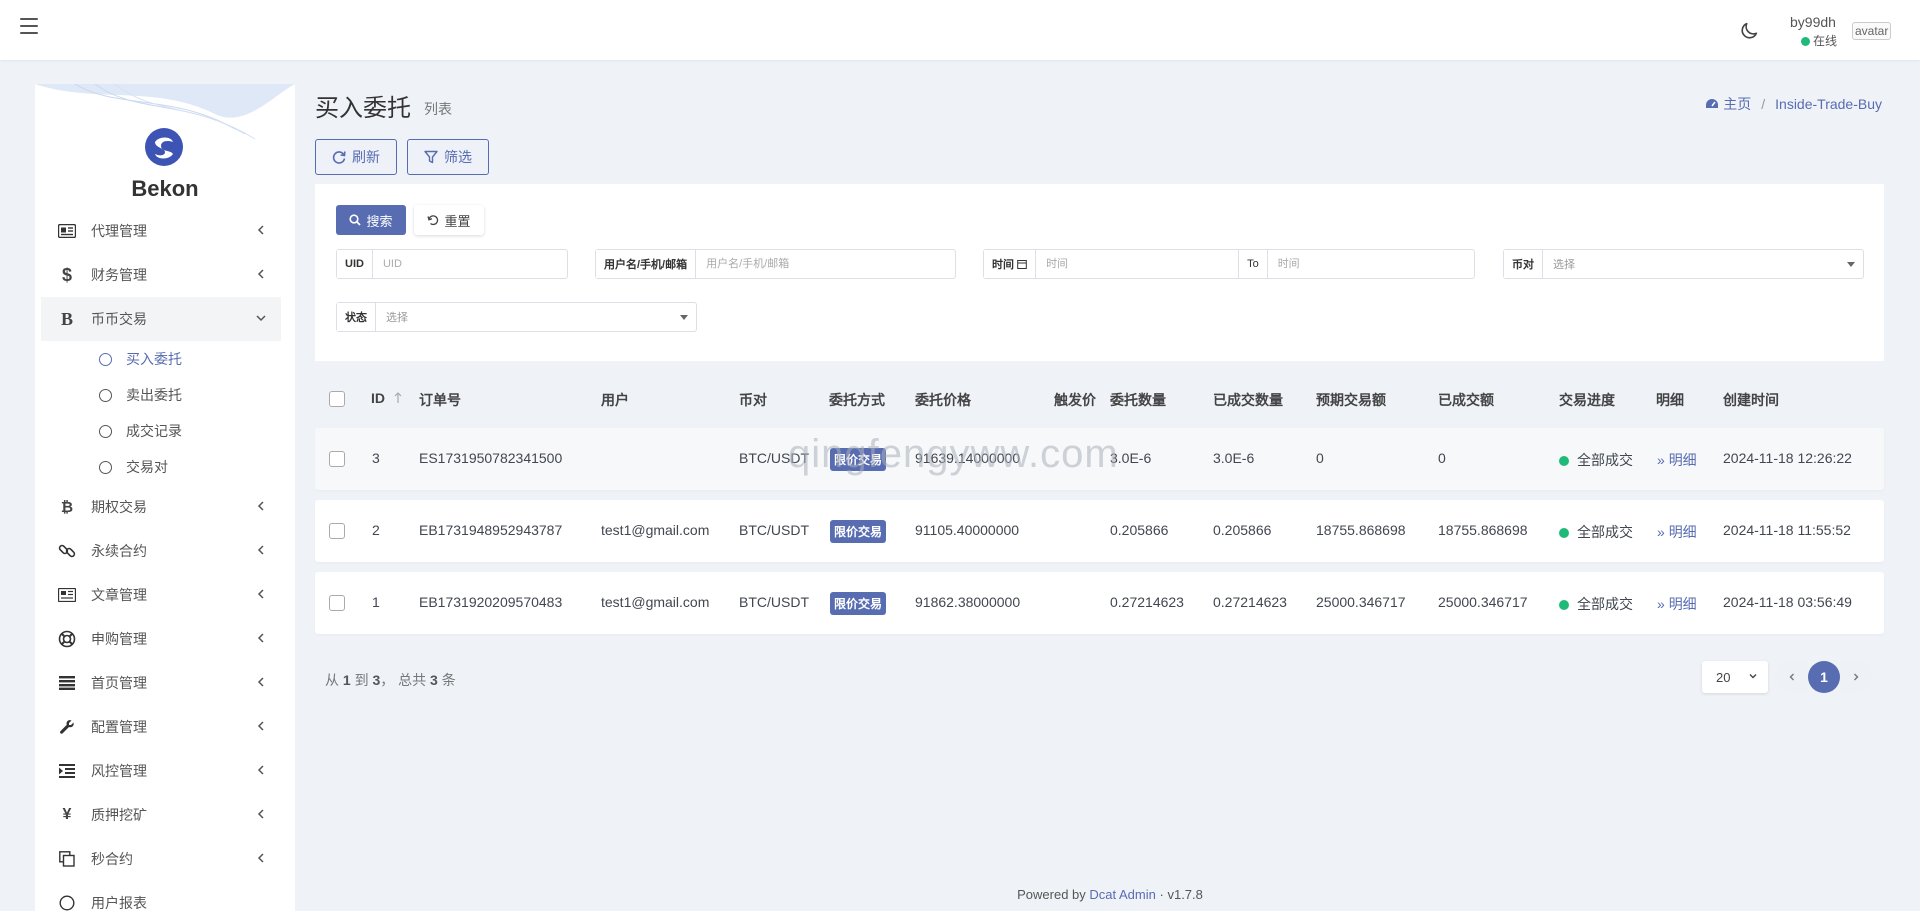  What do you see at coordinates (371, 220) in the screenshot?
I see `search-button: 搜索` at bounding box center [371, 220].